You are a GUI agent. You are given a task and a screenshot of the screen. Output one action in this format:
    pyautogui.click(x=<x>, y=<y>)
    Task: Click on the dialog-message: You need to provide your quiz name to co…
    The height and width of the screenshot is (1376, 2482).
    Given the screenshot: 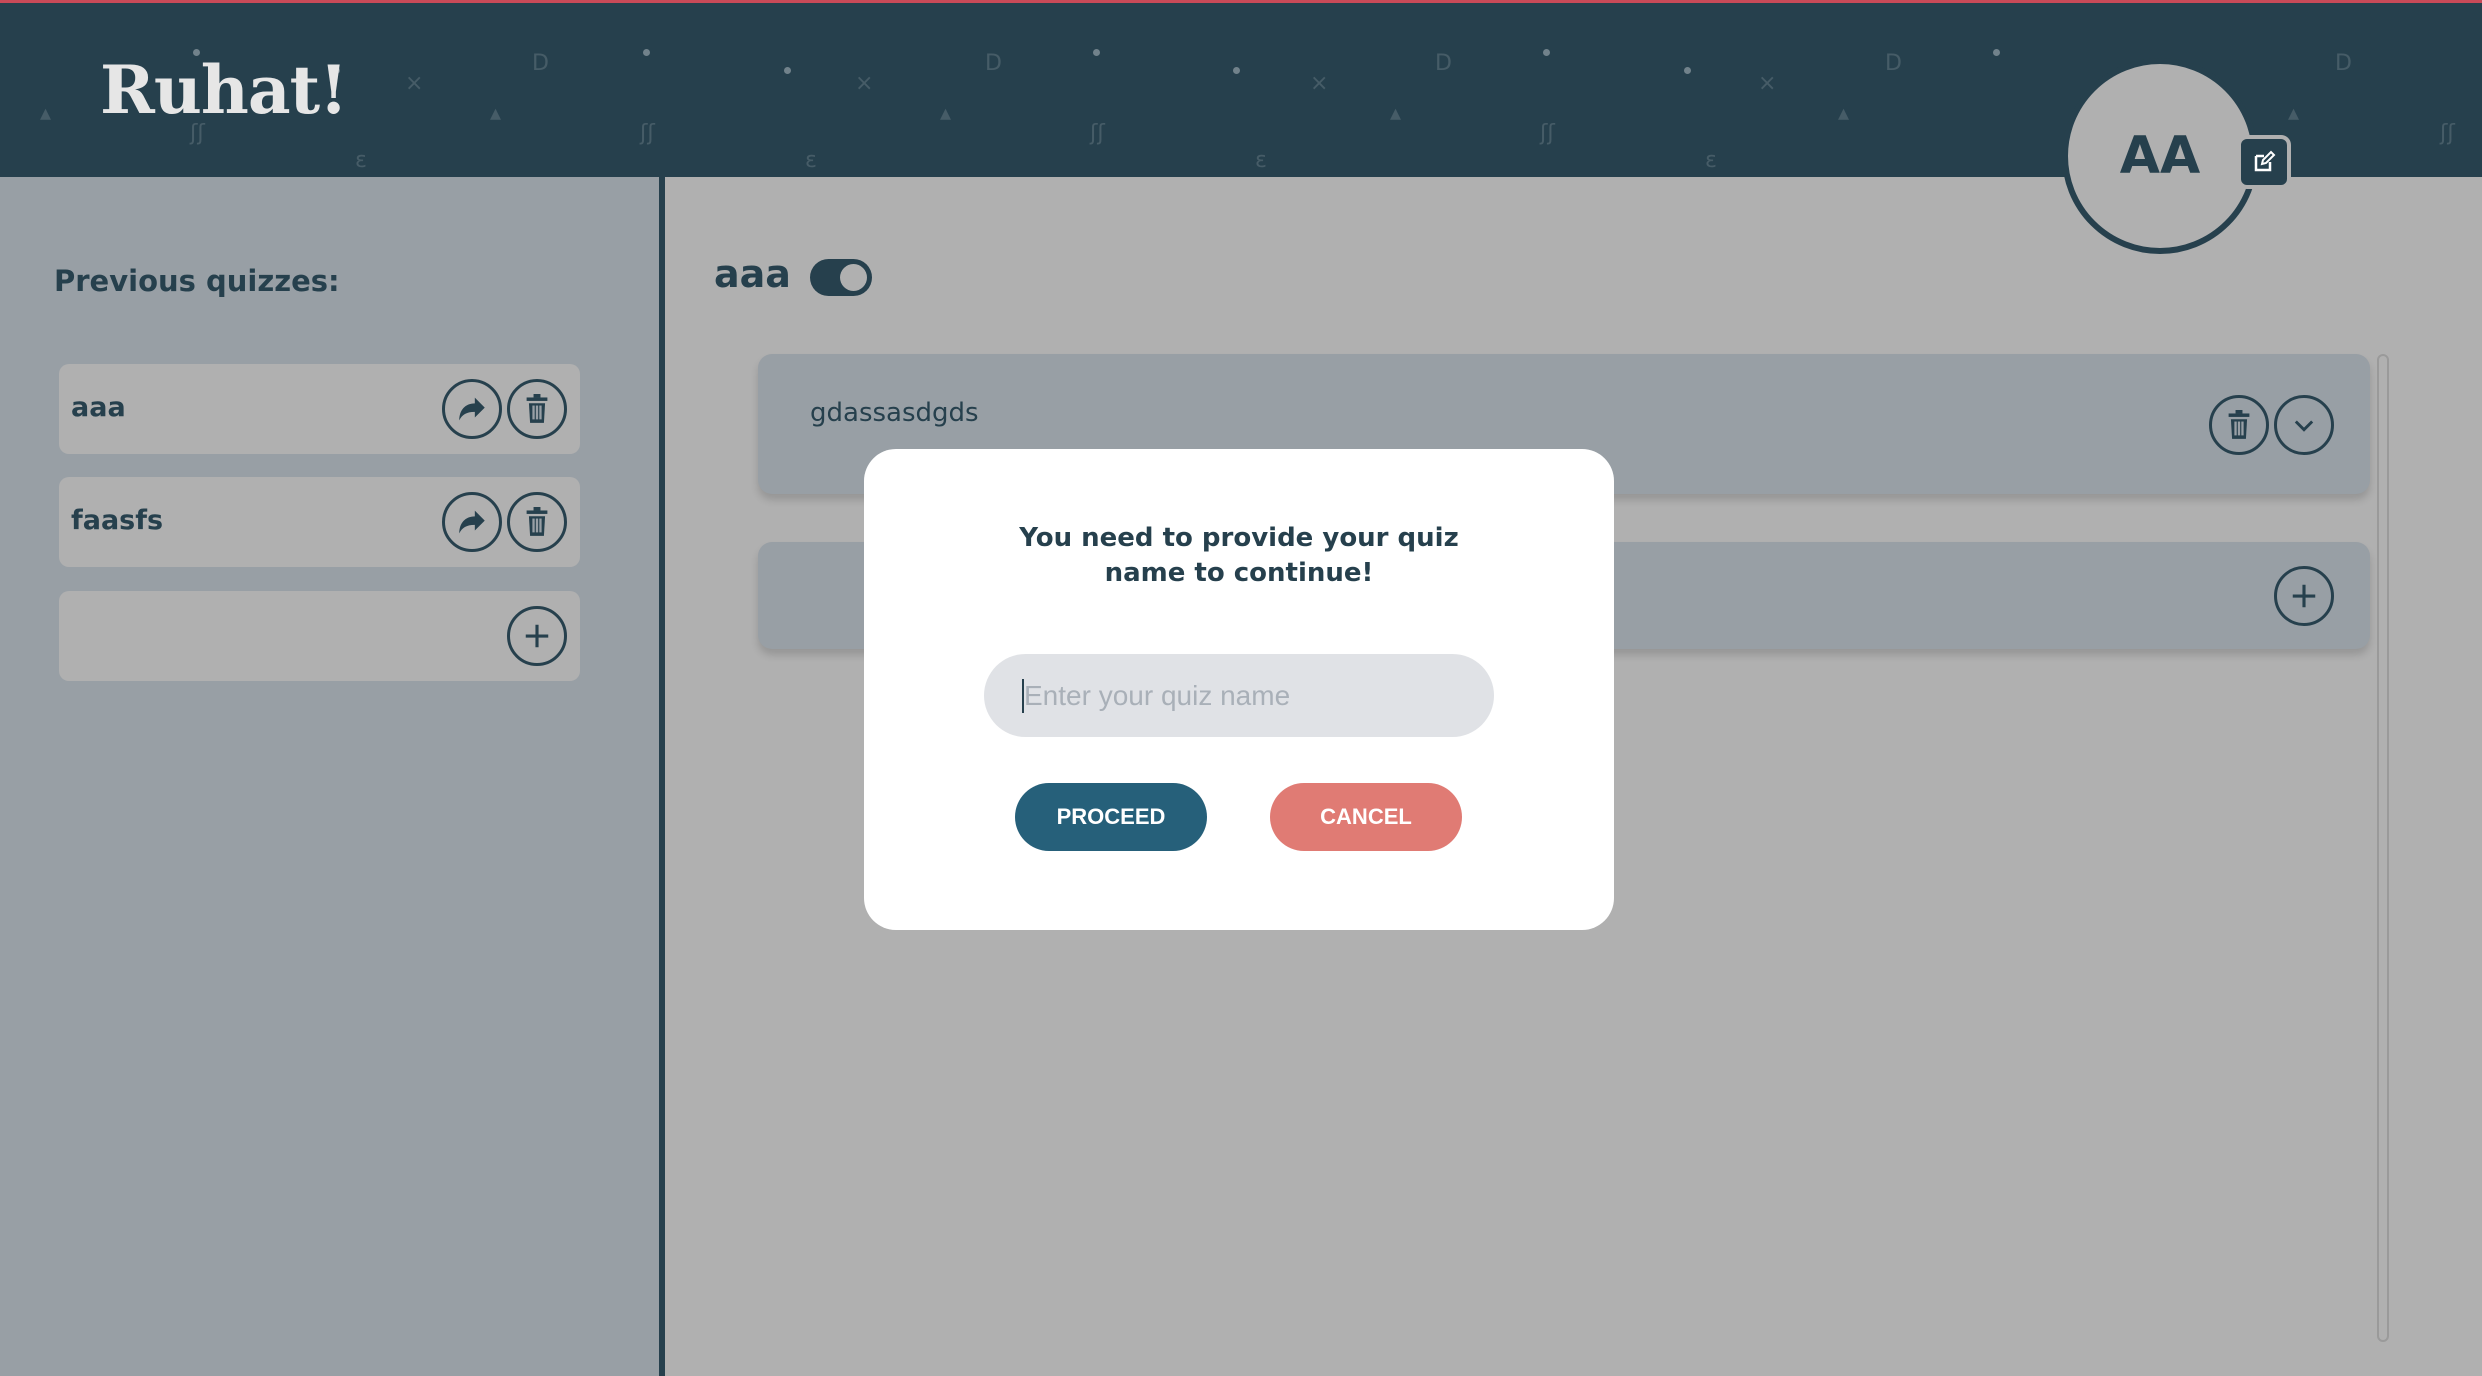 What is the action you would take?
    pyautogui.click(x=1239, y=555)
    